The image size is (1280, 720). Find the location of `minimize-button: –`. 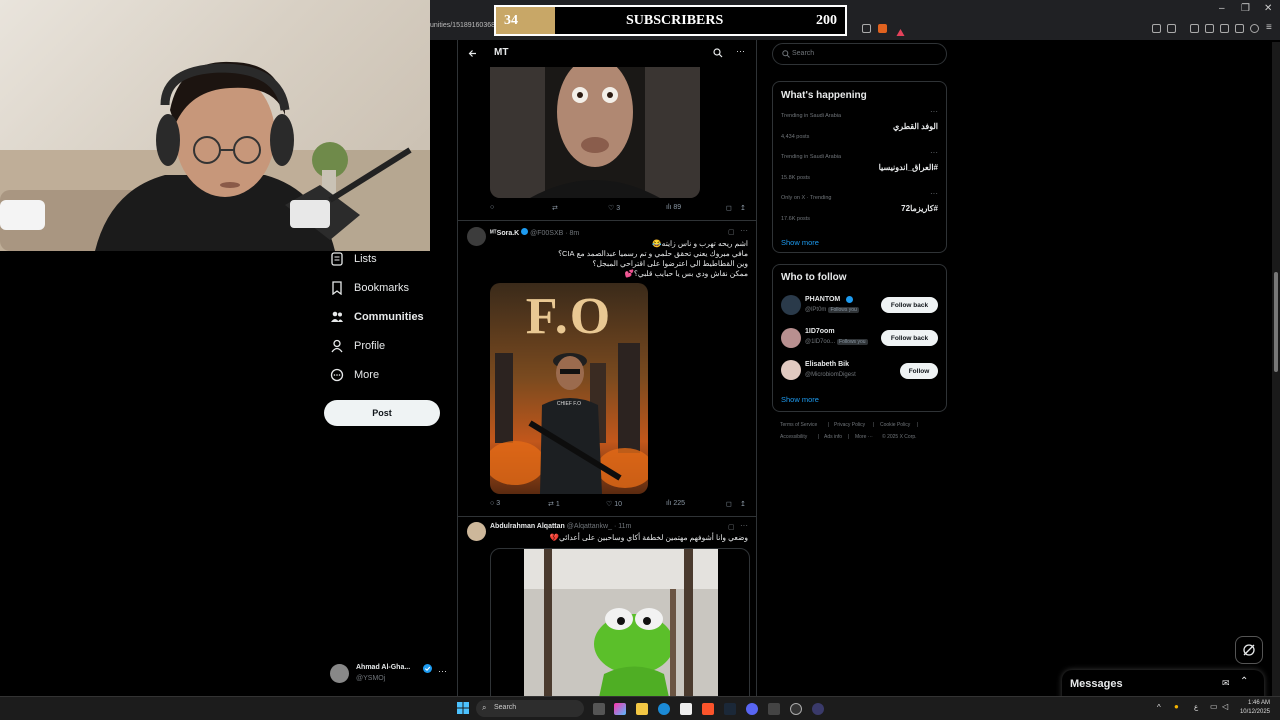

minimize-button: – is located at coordinates (1222, 8).